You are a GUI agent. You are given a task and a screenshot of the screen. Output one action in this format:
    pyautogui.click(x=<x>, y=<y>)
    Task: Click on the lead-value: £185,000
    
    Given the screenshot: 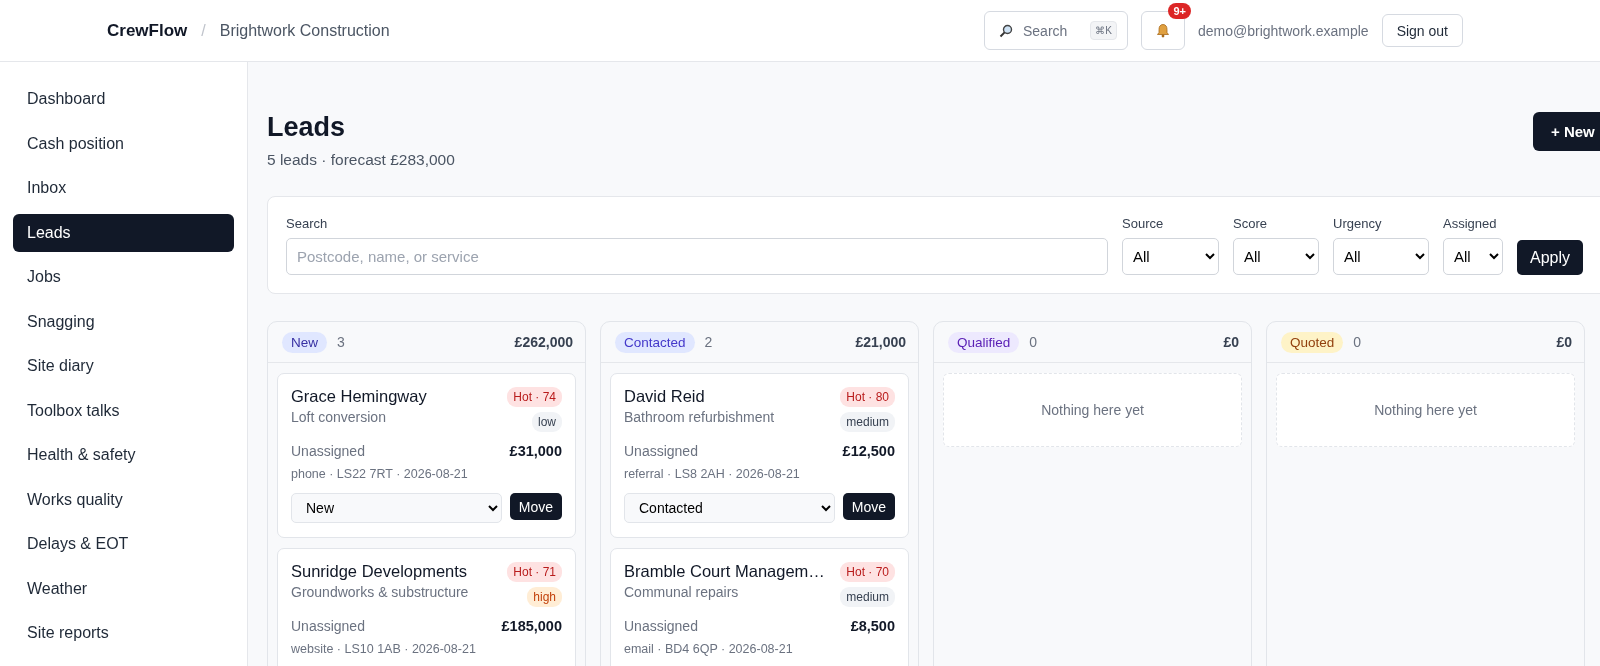 What is the action you would take?
    pyautogui.click(x=531, y=626)
    